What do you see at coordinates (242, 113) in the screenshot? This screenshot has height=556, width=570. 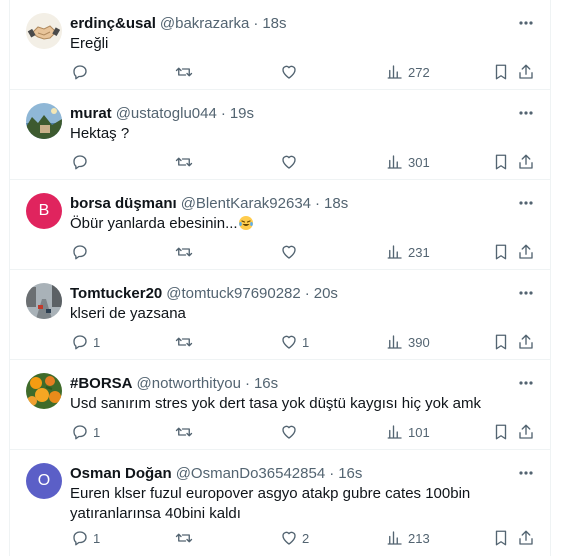 I see `timestamp: 19s` at bounding box center [242, 113].